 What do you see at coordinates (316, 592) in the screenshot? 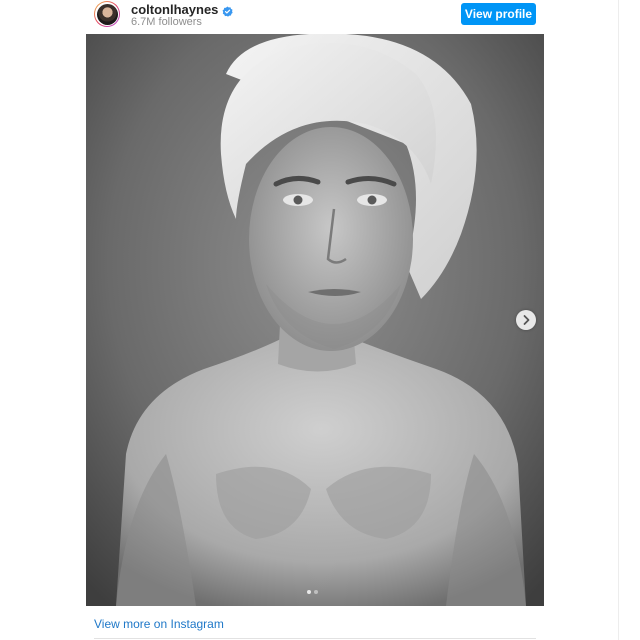
I see `carousel-dot` at bounding box center [316, 592].